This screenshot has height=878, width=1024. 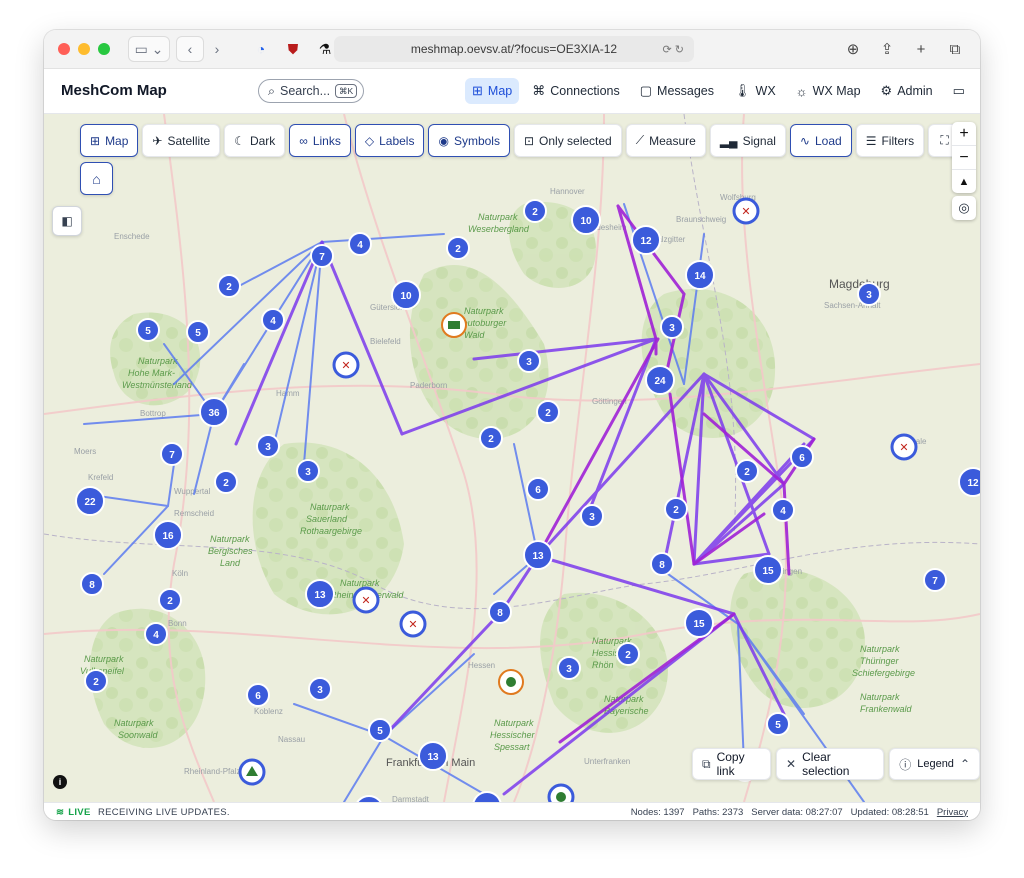 What do you see at coordinates (747, 140) in the screenshot?
I see `toggle-signal-button: ▂▄ Signal` at bounding box center [747, 140].